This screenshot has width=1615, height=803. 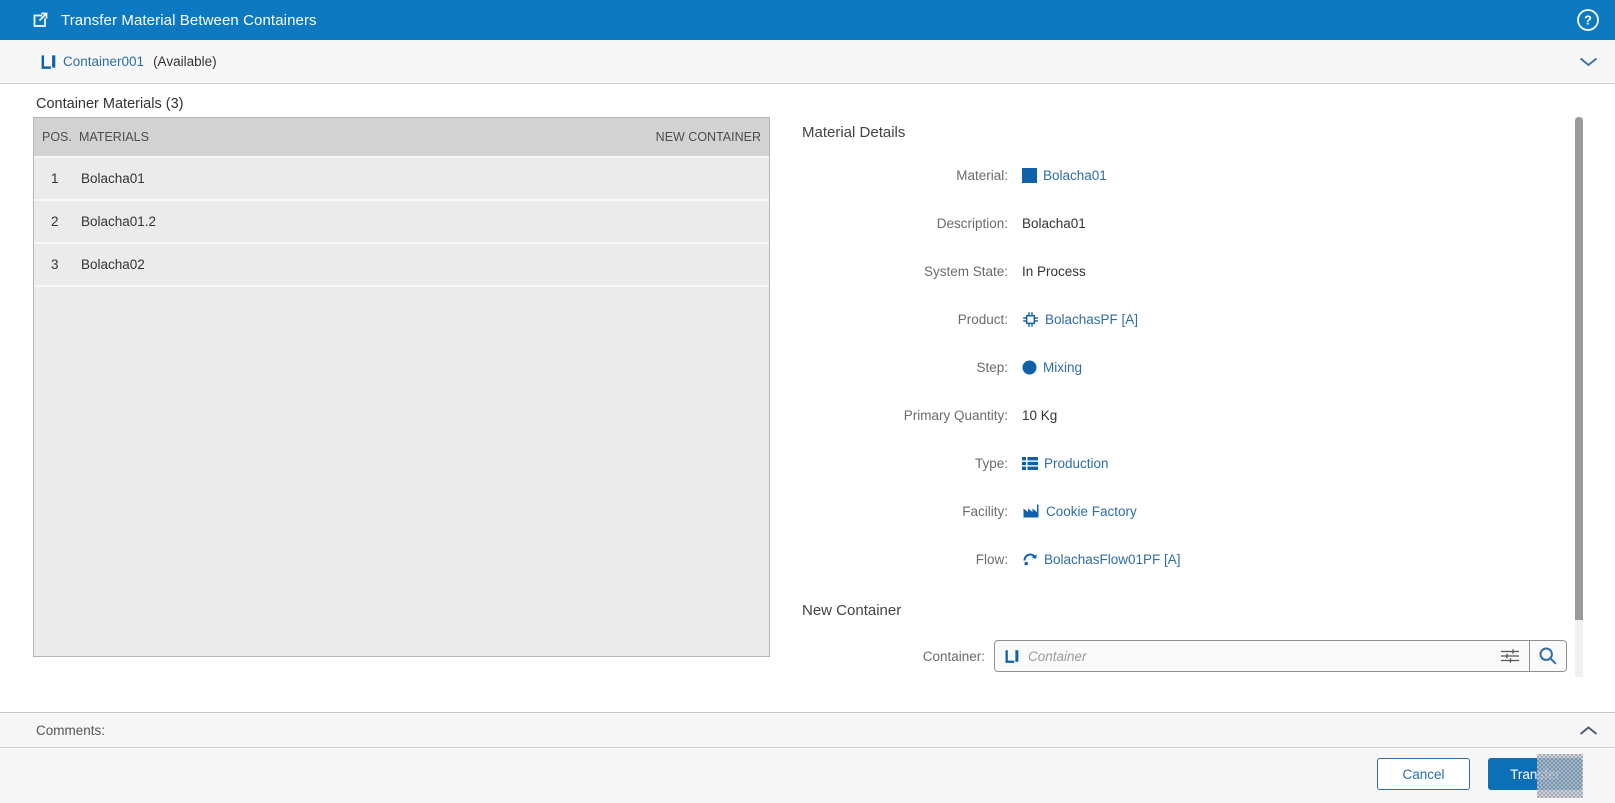 What do you see at coordinates (113, 264) in the screenshot?
I see `cell-material: Bolacha02` at bounding box center [113, 264].